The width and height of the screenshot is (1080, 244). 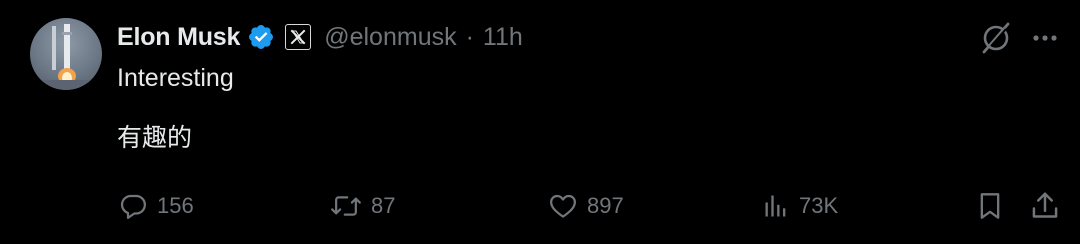 I want to click on verified-badge-icon, so click(x=261, y=37).